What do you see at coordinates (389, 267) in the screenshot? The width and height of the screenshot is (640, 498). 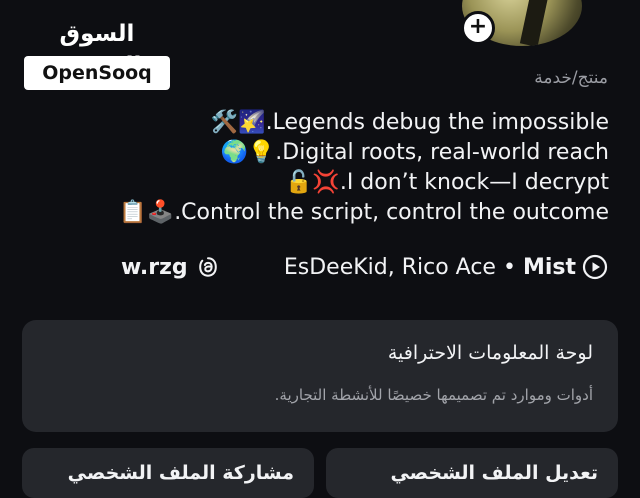 I see `music-artists: EsDeeKid, Rico Ace` at bounding box center [389, 267].